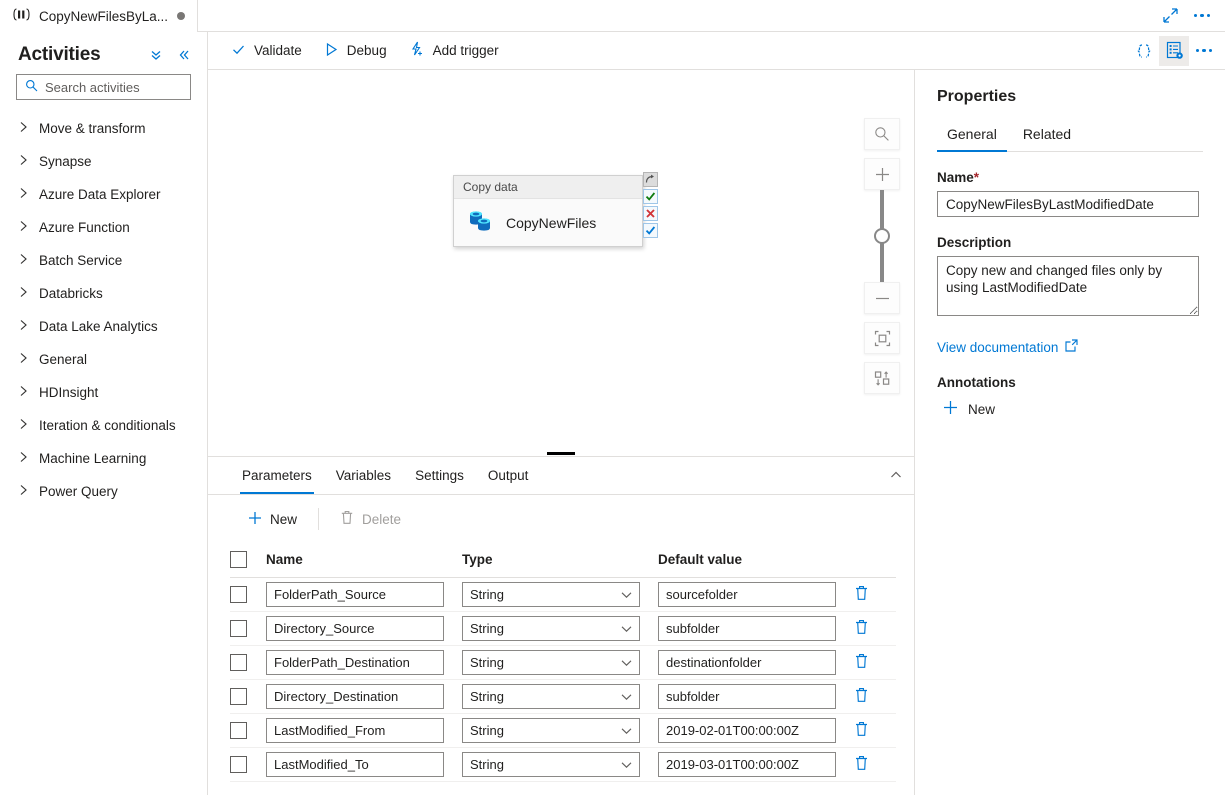 The height and width of the screenshot is (795, 1225). I want to click on new-parameter-button: New, so click(272, 519).